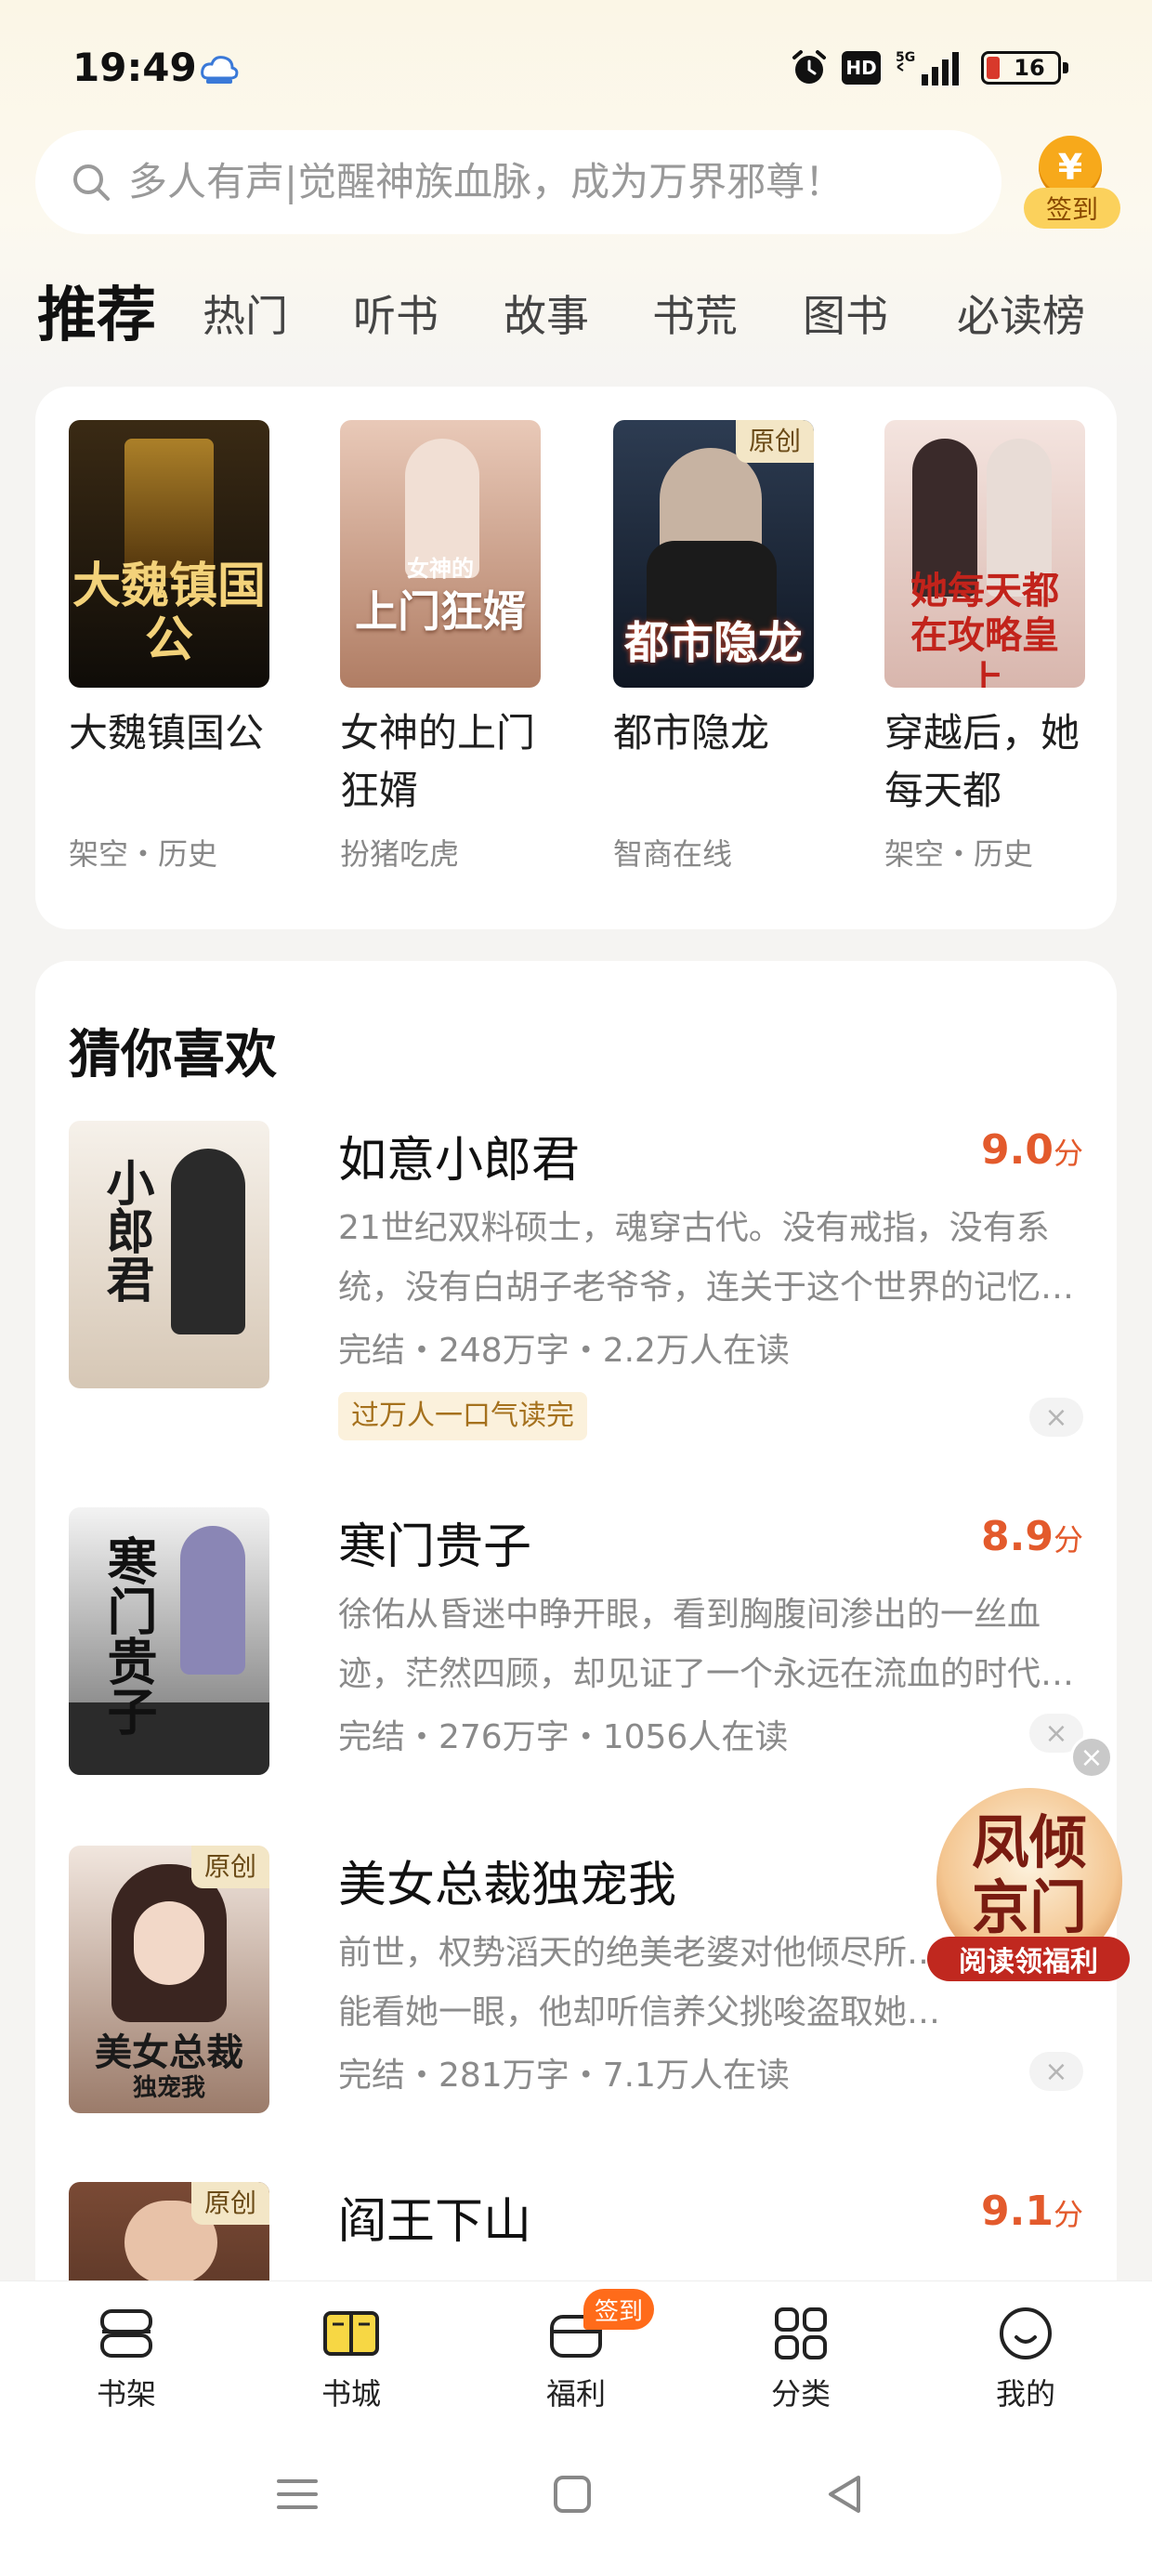  What do you see at coordinates (673, 854) in the screenshot?
I see `book-tags: 智商在线` at bounding box center [673, 854].